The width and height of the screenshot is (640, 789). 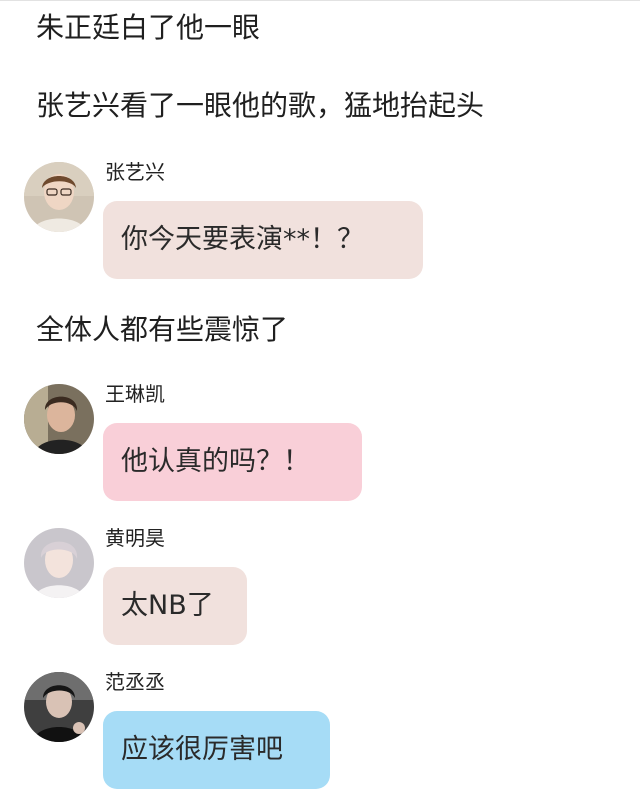 What do you see at coordinates (175, 606) in the screenshot?
I see `message-bubble: 太NB了` at bounding box center [175, 606].